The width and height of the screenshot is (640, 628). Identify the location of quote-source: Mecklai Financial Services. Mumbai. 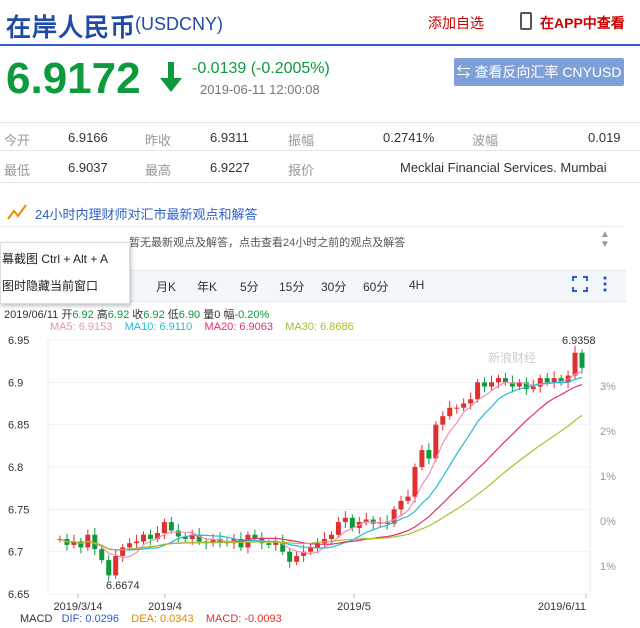
(503, 167).